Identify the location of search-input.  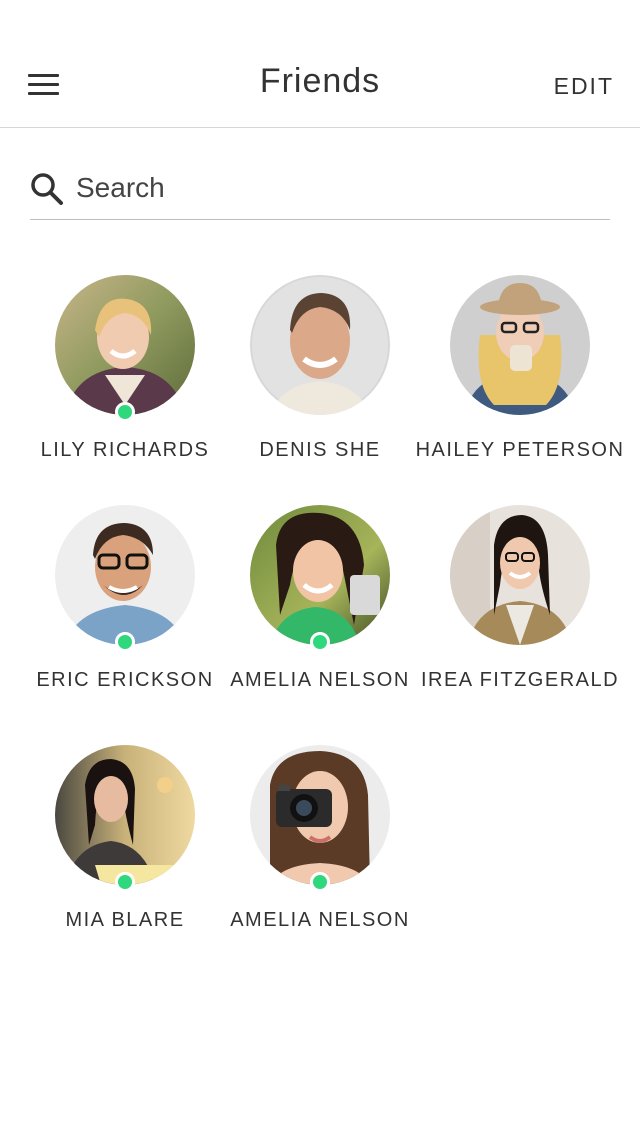
(336, 188).